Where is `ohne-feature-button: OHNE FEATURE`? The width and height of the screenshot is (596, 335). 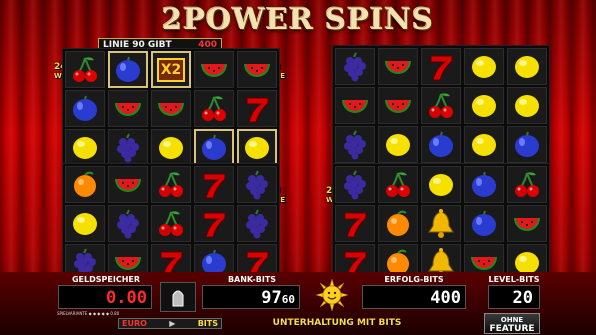 ohne-feature-button: OHNE FEATURE is located at coordinates (512, 323).